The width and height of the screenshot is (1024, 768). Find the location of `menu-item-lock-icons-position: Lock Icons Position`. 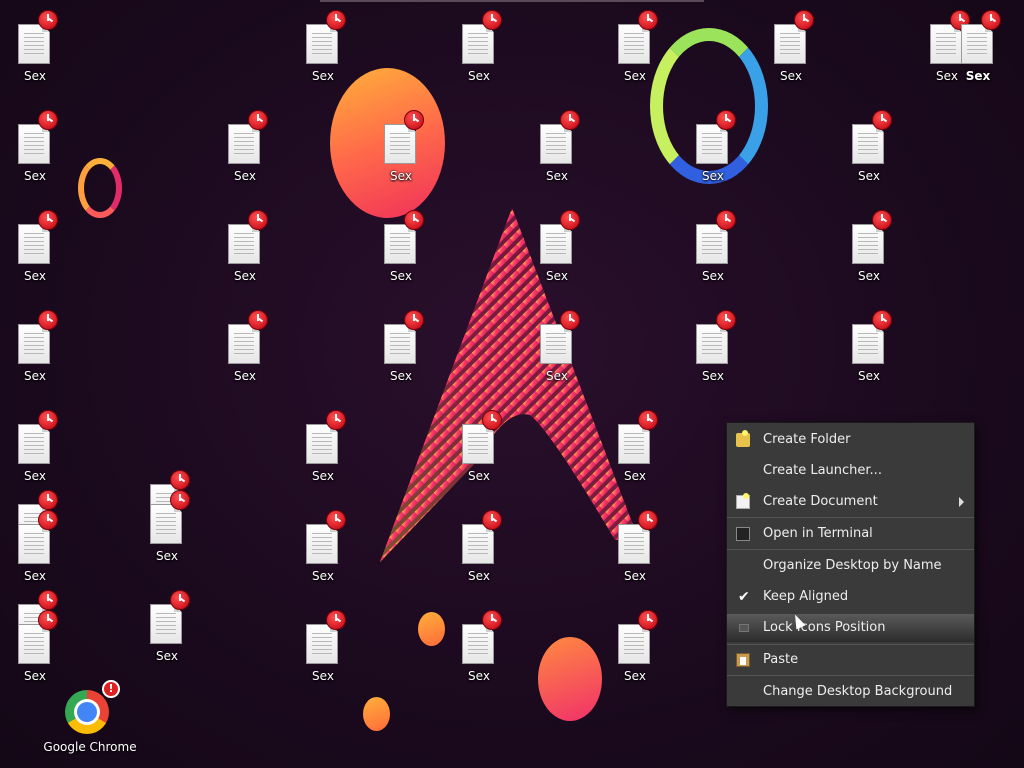

menu-item-lock-icons-position: Lock Icons Position is located at coordinates (850, 628).